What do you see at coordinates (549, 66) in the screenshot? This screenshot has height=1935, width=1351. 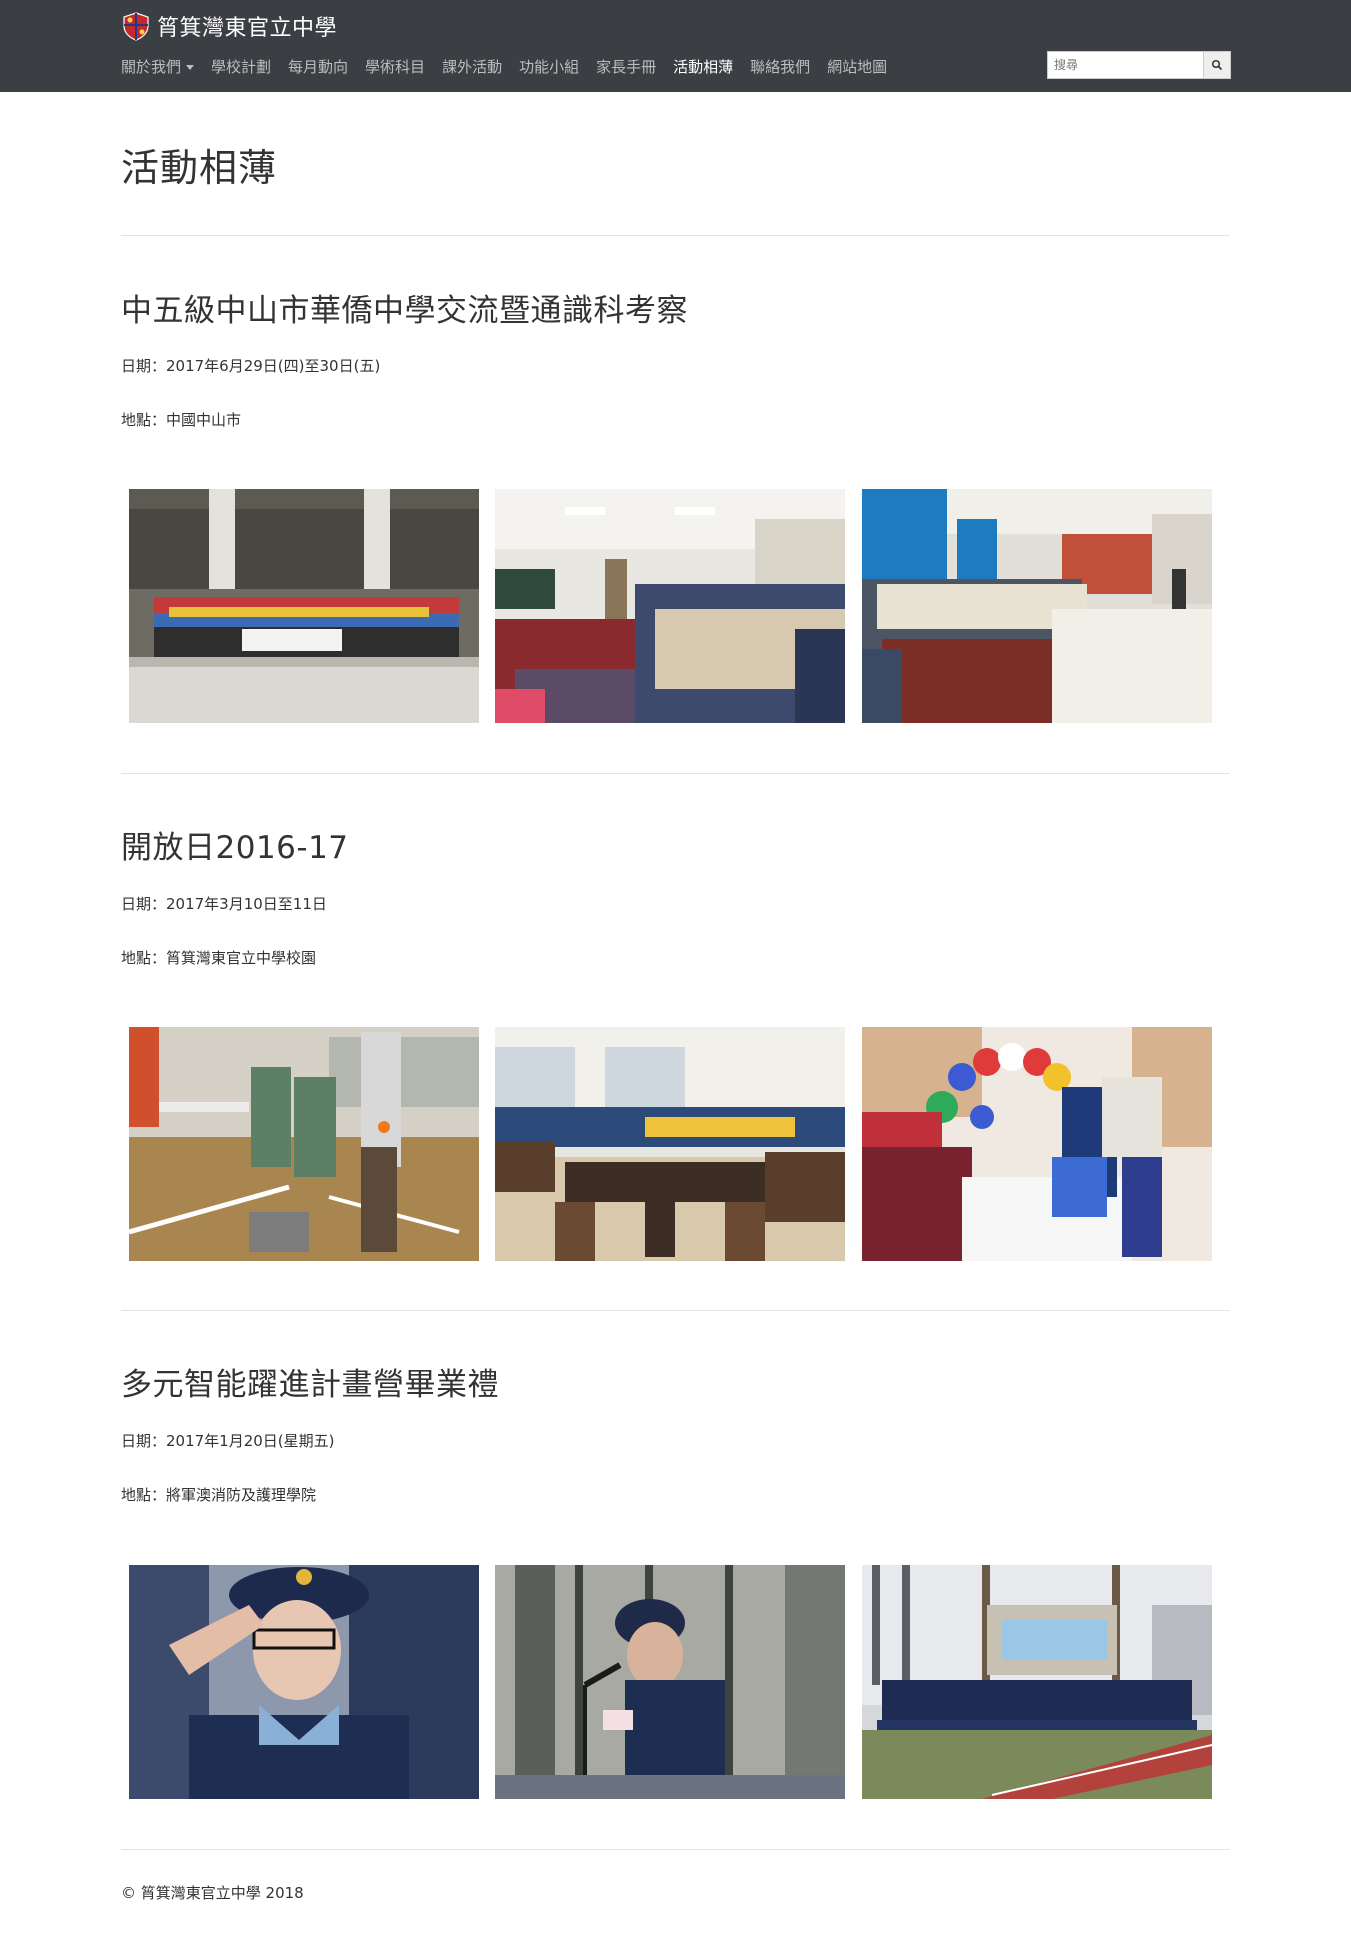 I see `nav-item-groups: 功能小組` at bounding box center [549, 66].